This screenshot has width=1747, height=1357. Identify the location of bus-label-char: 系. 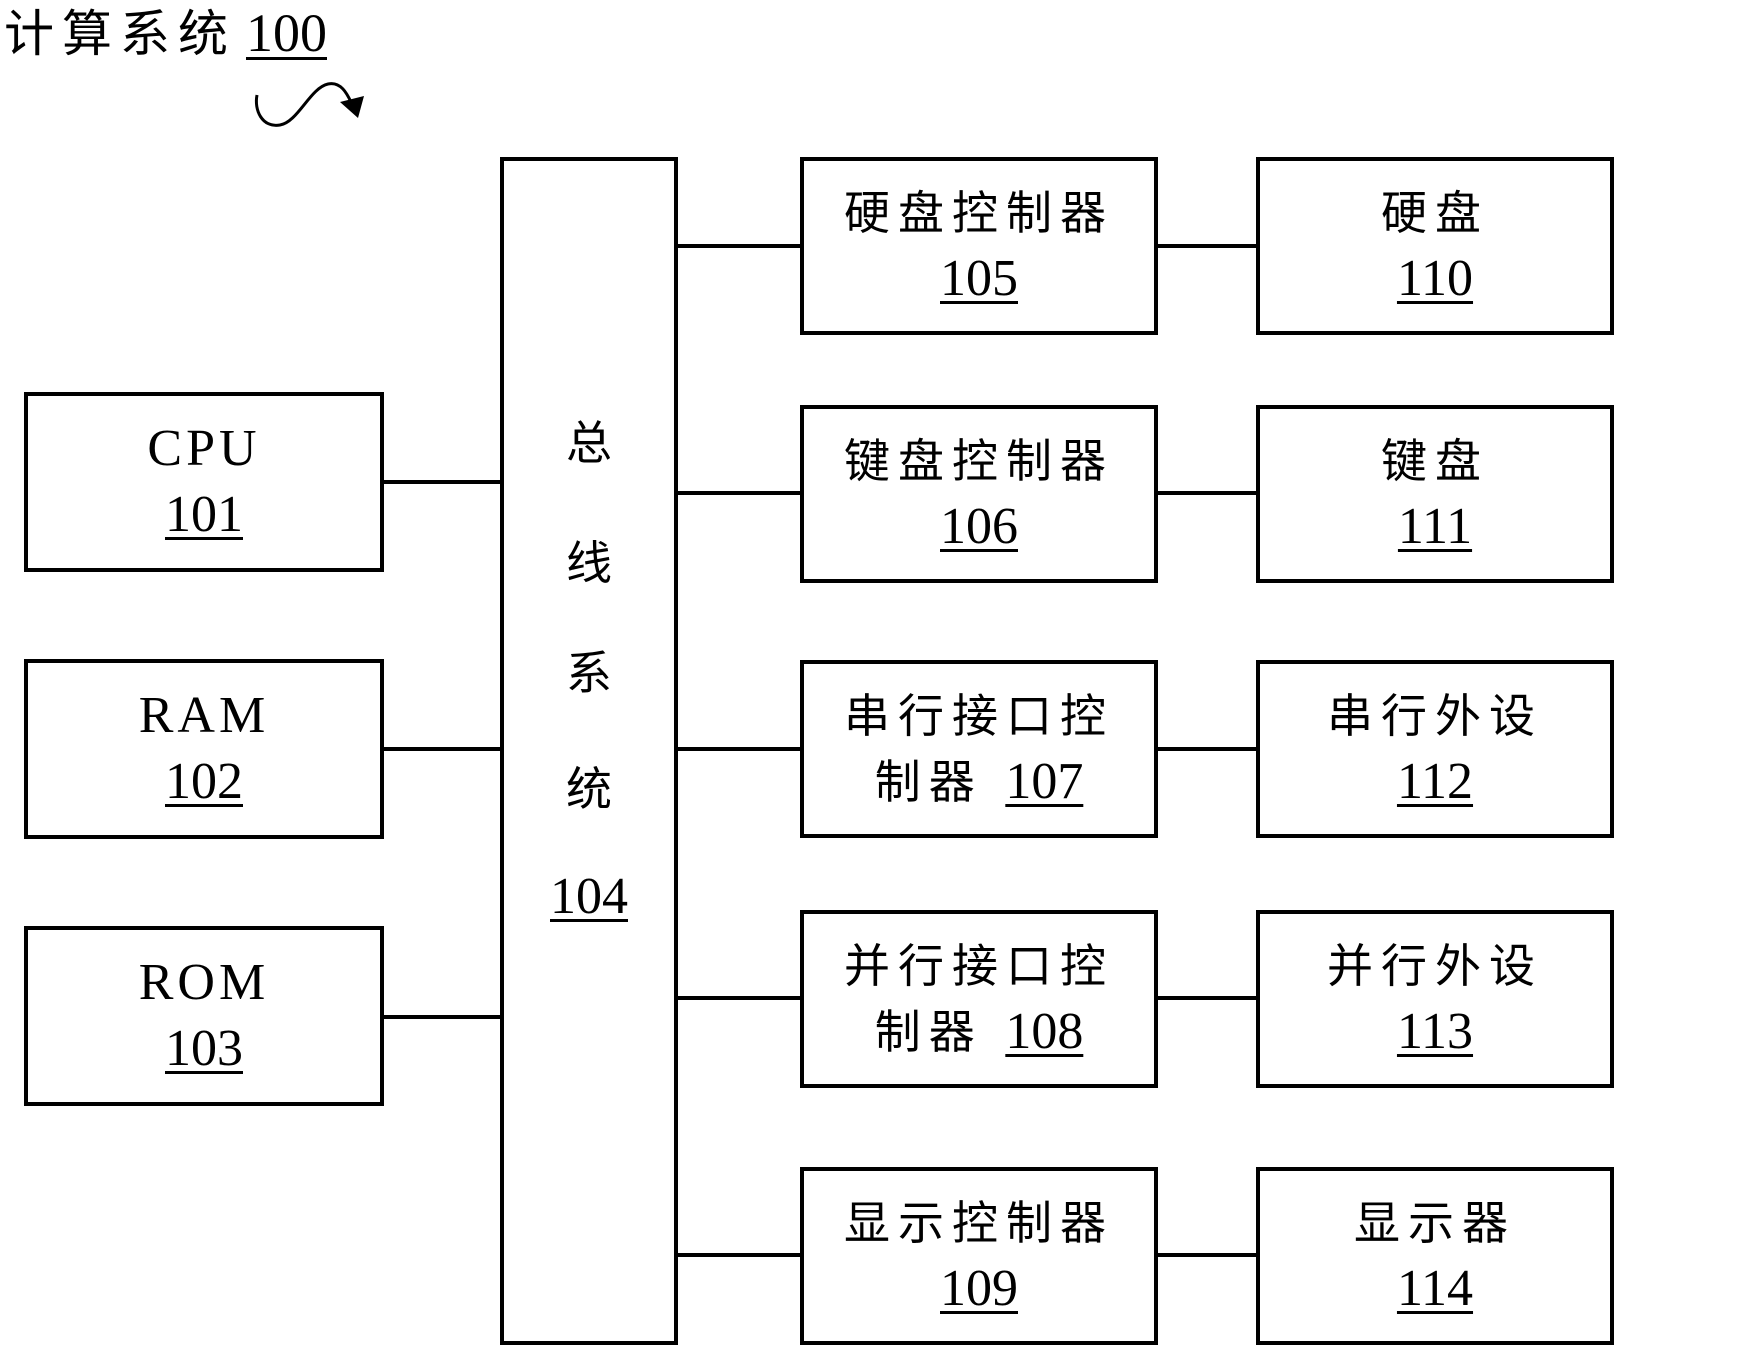
(589, 673).